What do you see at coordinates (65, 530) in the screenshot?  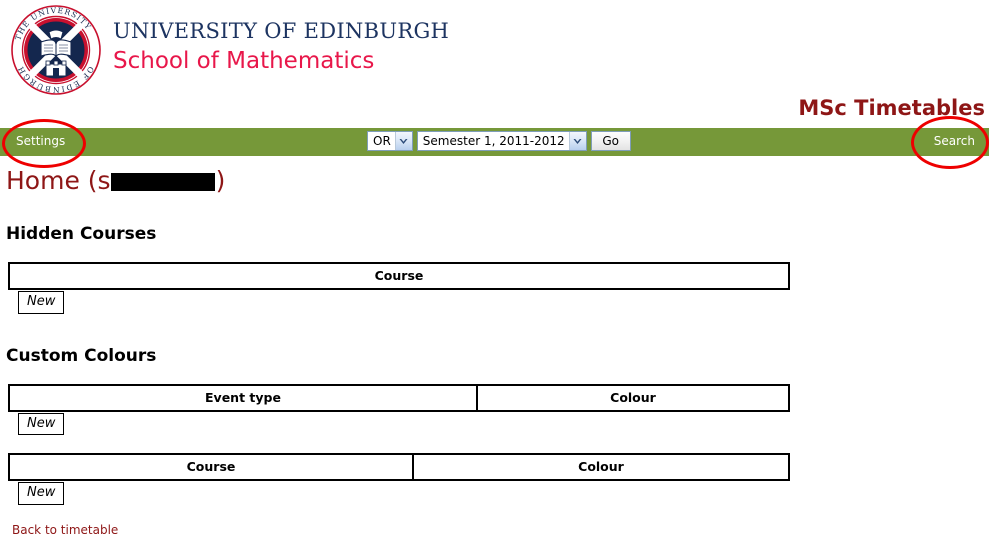 I see `back-to-timetable-link: Back to timetable` at bounding box center [65, 530].